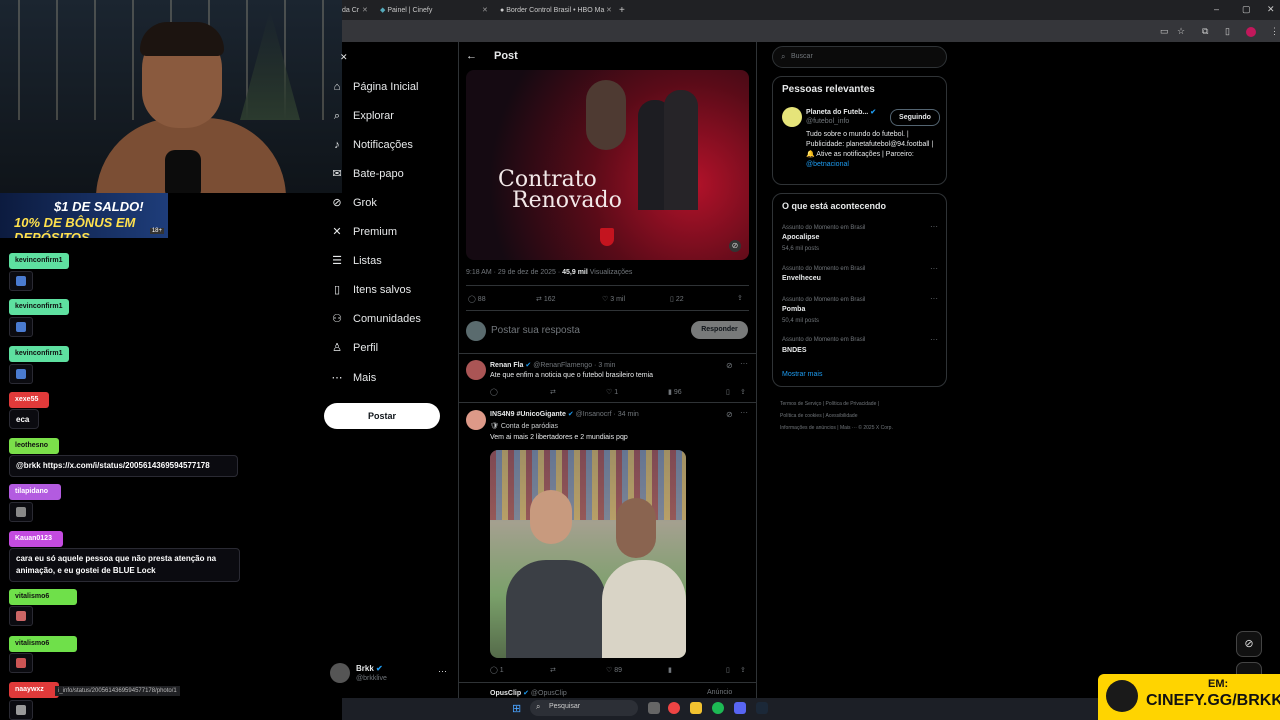  I want to click on extensions-icon: ⧉, so click(1205, 31).